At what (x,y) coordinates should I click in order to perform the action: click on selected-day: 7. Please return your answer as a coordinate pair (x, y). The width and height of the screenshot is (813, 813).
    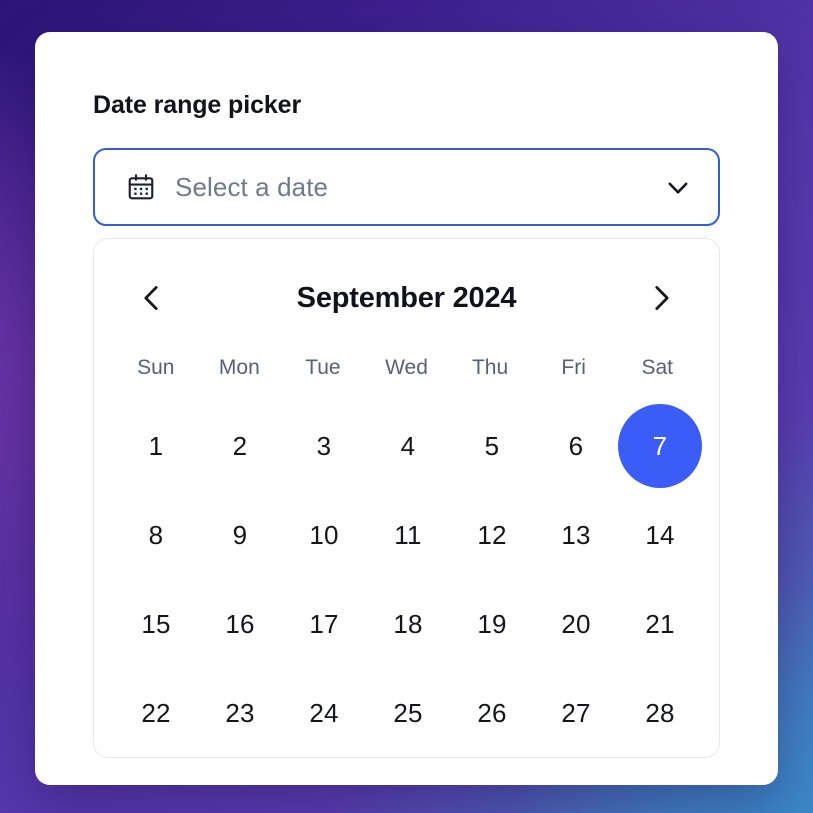
    Looking at the image, I should click on (660, 445).